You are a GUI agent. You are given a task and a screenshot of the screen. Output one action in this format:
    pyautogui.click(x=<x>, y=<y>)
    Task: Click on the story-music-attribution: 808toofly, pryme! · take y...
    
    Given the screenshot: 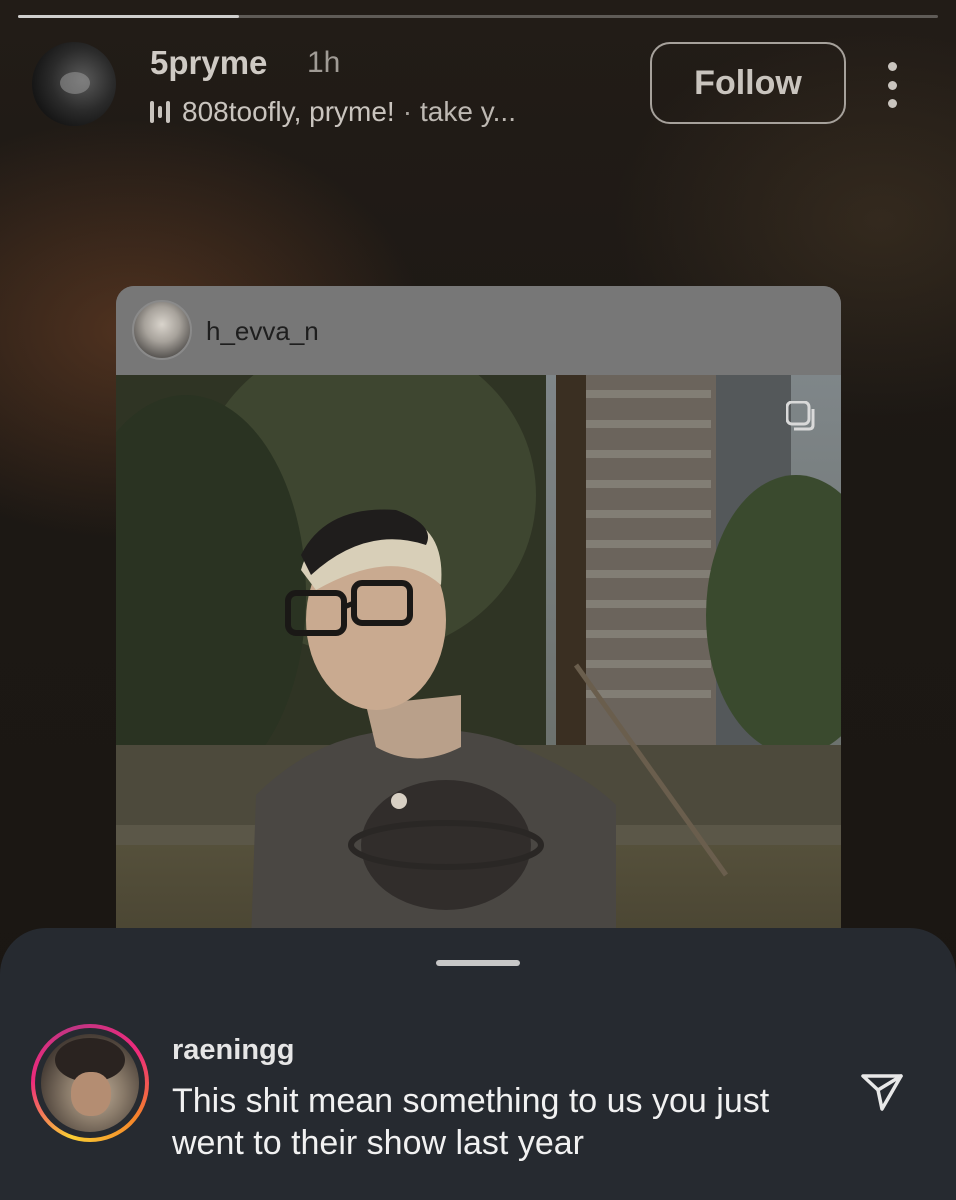 What is the action you would take?
    pyautogui.click(x=333, y=112)
    